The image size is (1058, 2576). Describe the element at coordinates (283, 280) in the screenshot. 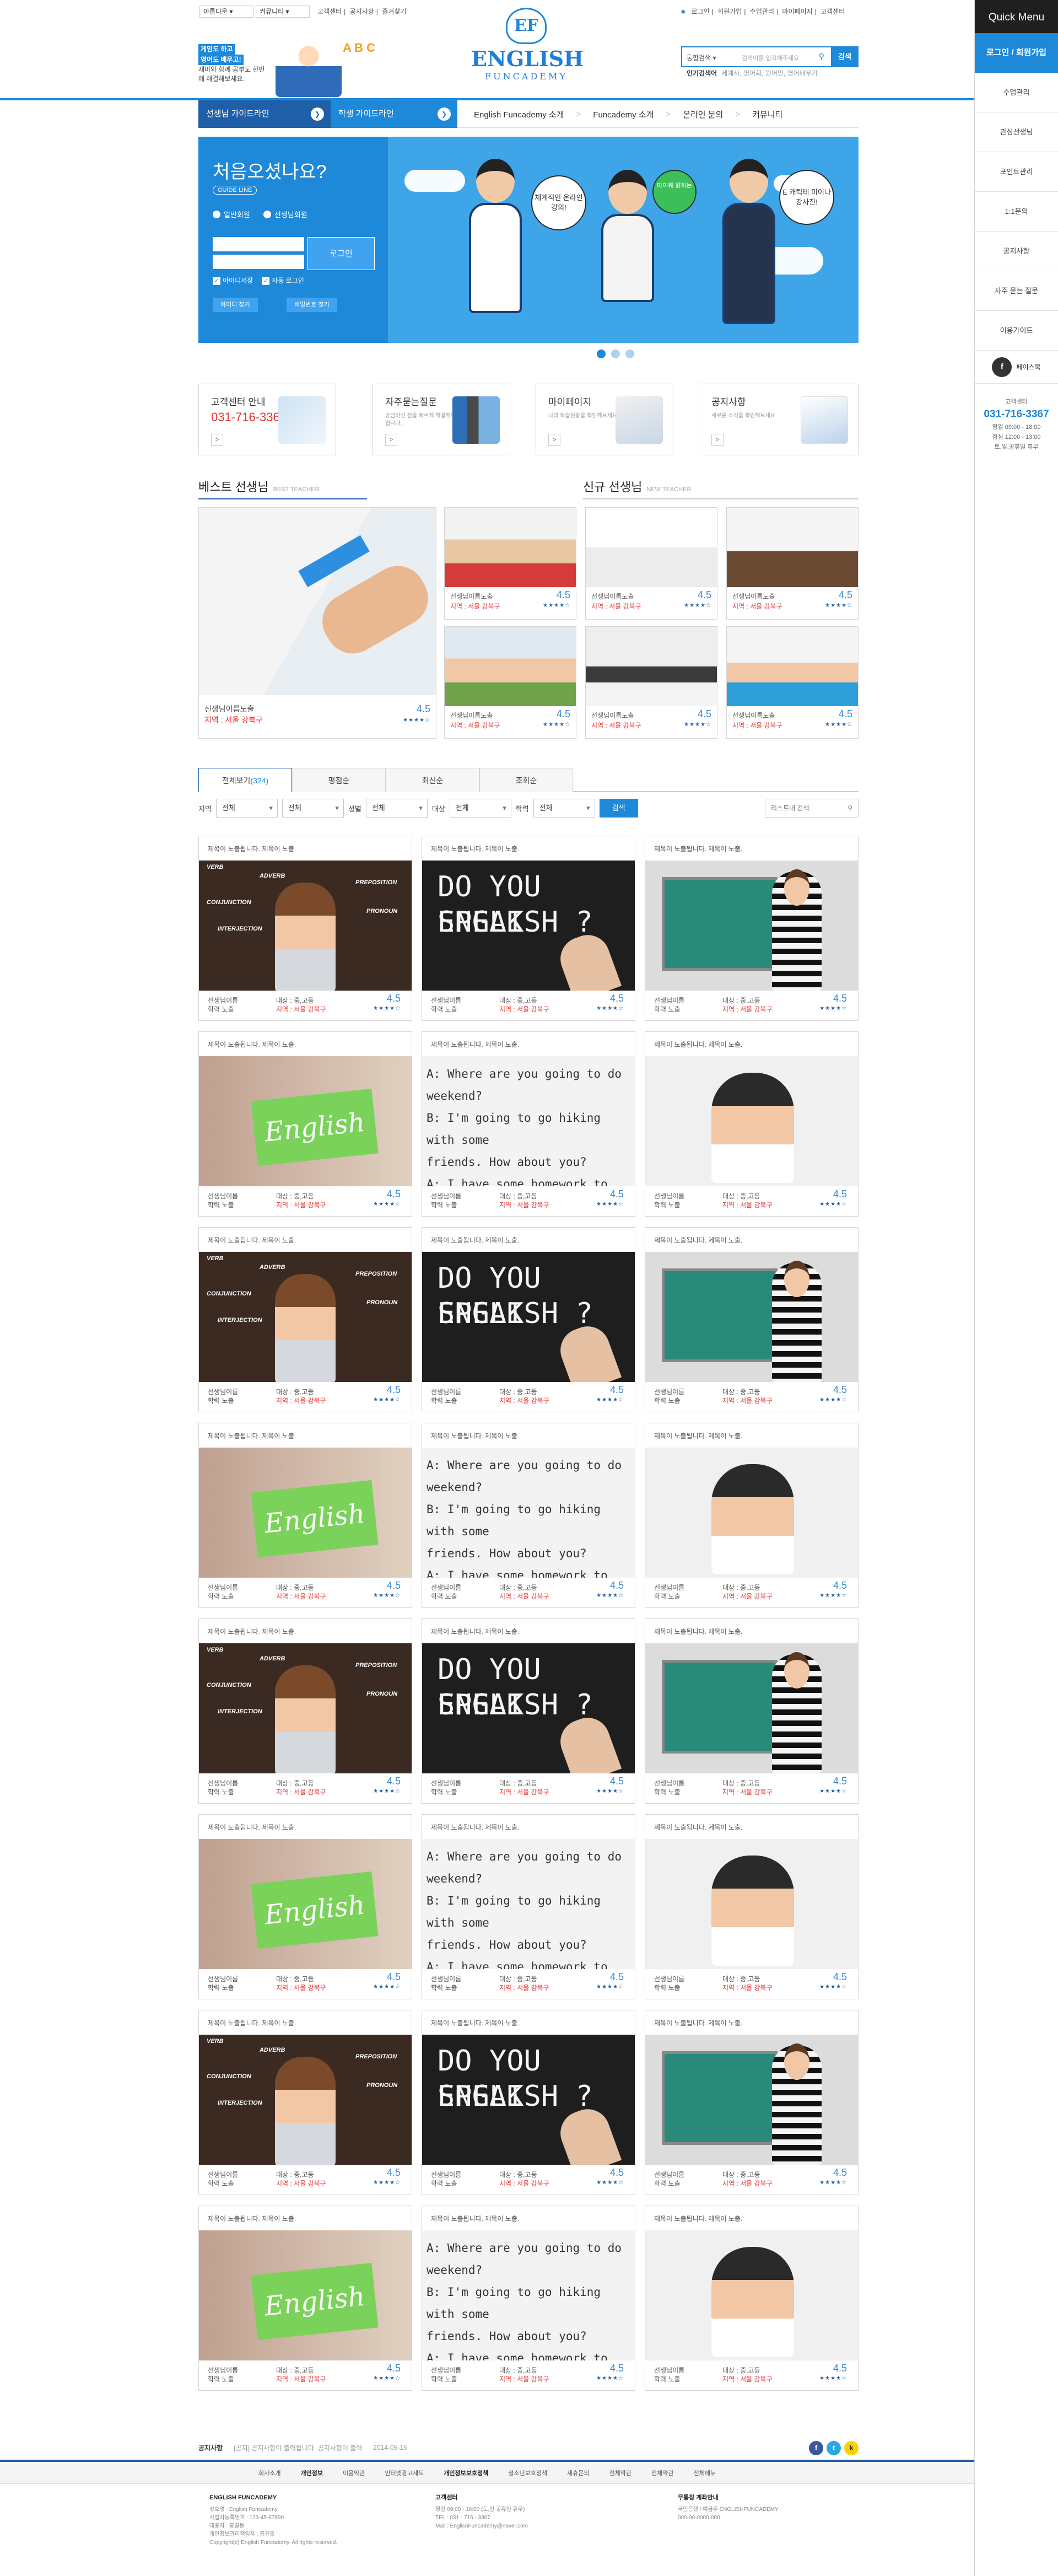

I see `auto-login-checkbox: 자동 로그인` at that location.